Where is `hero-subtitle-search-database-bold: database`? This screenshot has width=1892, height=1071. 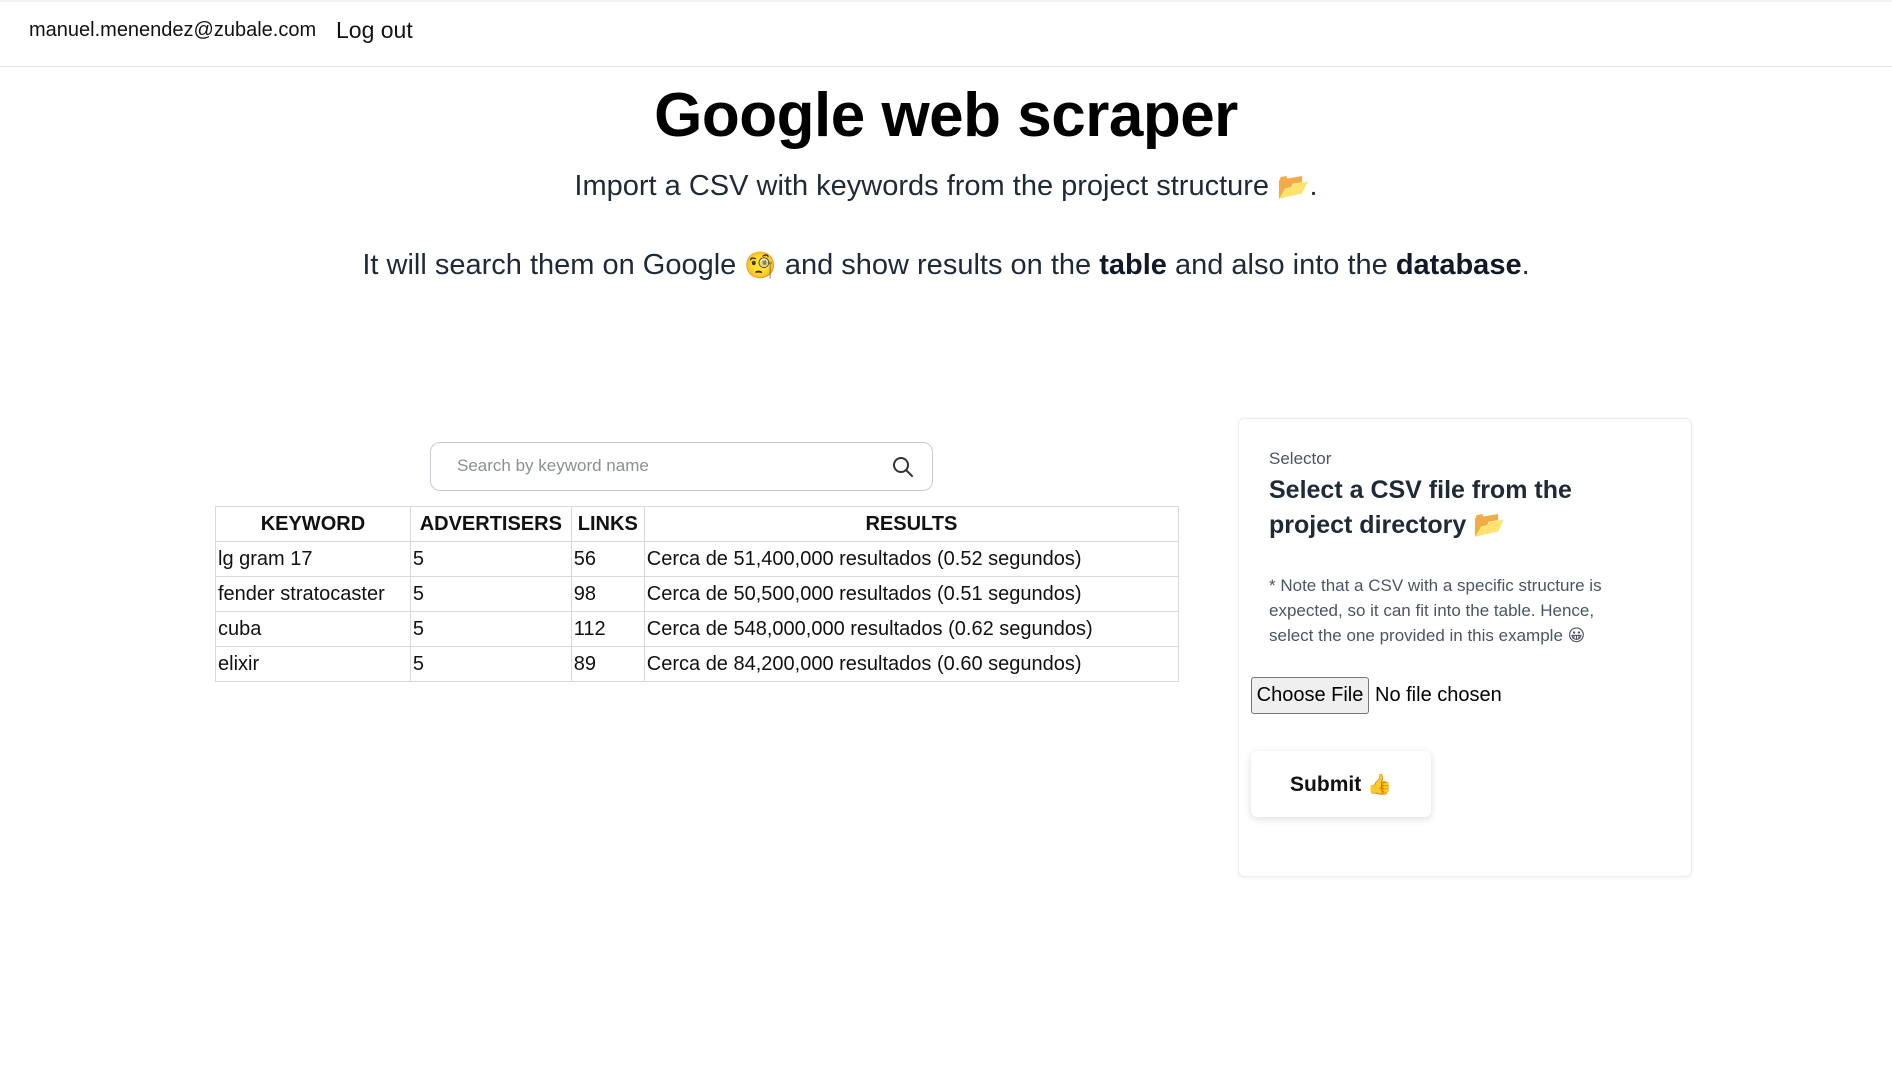 hero-subtitle-search-database-bold: database is located at coordinates (1458, 265).